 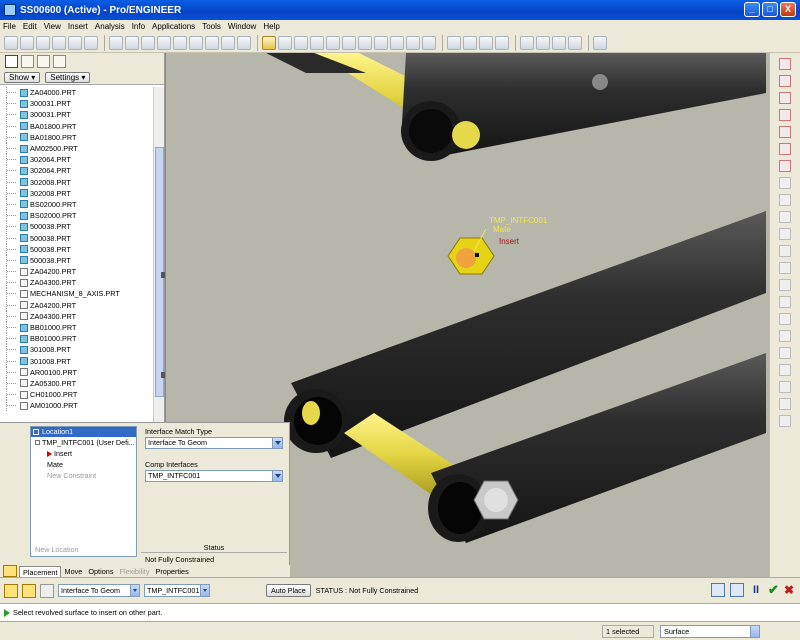 What do you see at coordinates (30, 26) in the screenshot?
I see `menu-edit: Edit` at bounding box center [30, 26].